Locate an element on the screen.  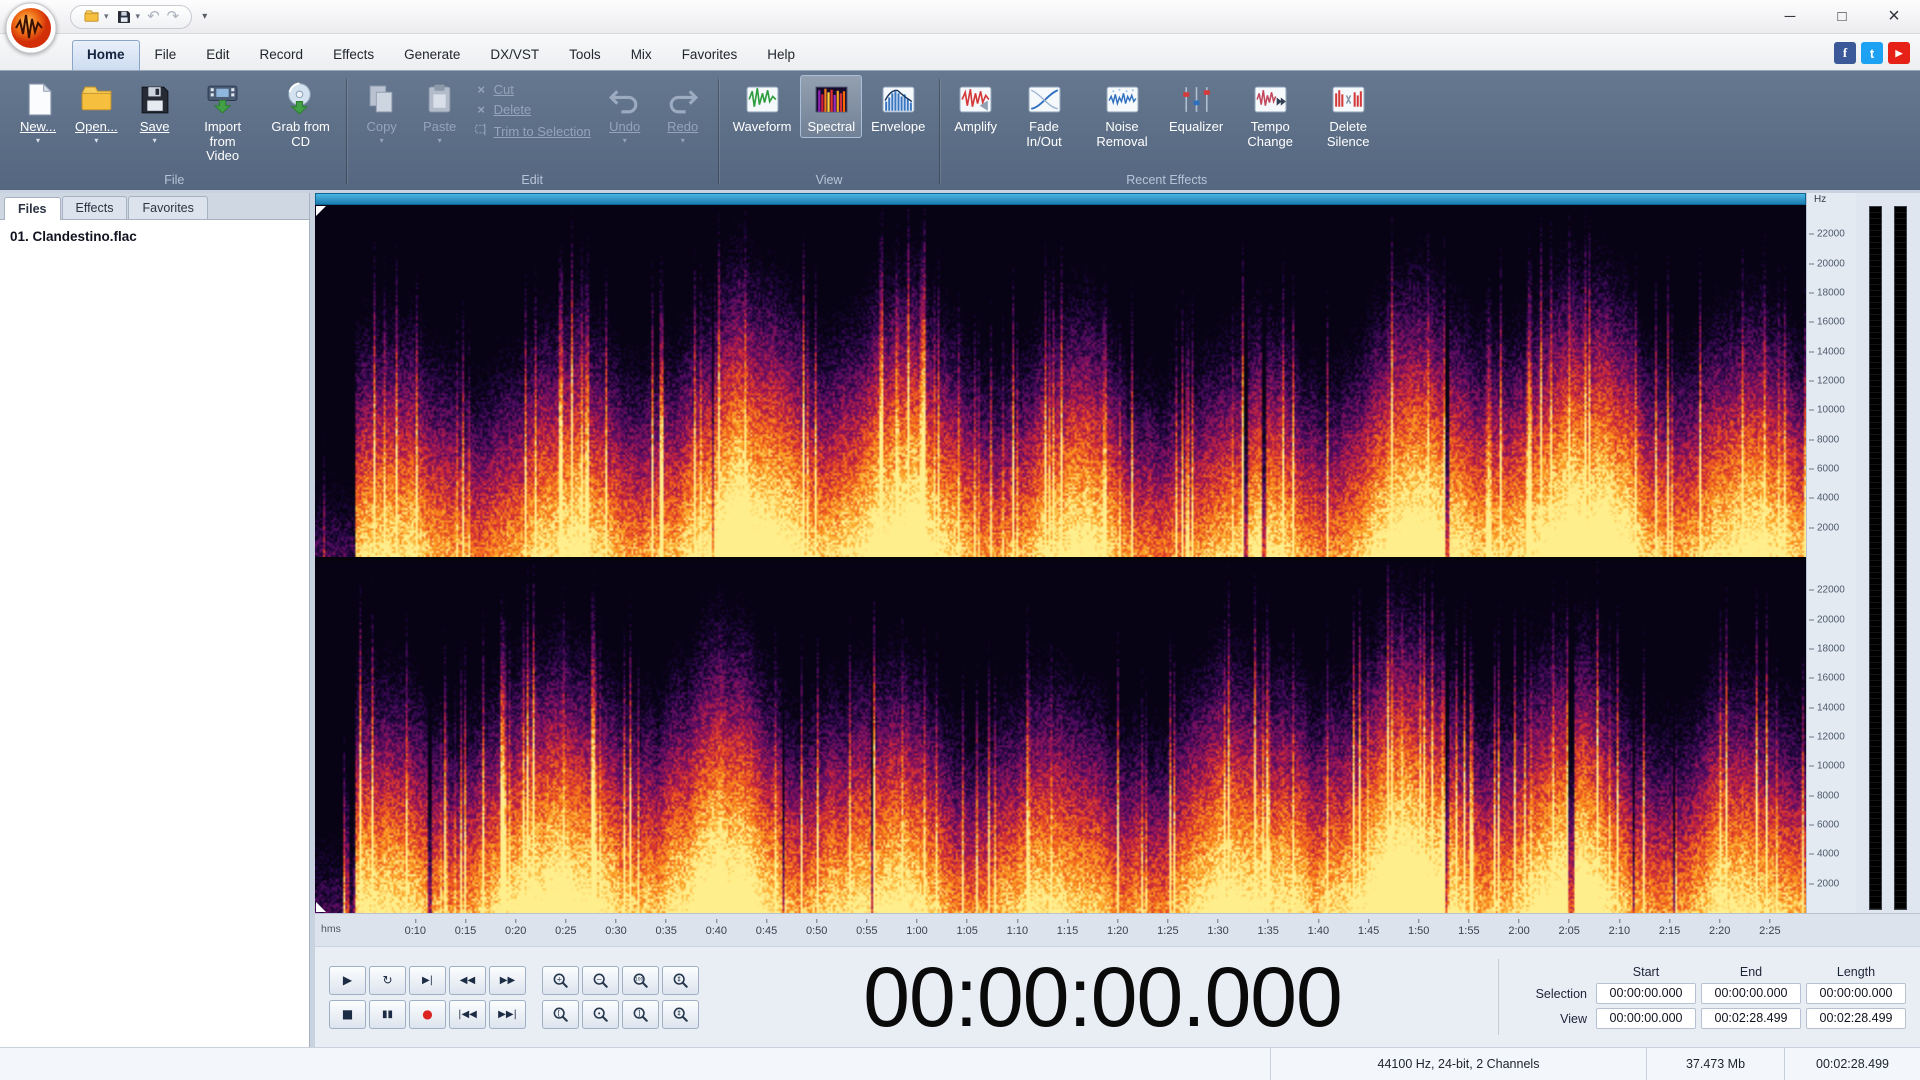
spectral-view-button: Spectral is located at coordinates (831, 106).